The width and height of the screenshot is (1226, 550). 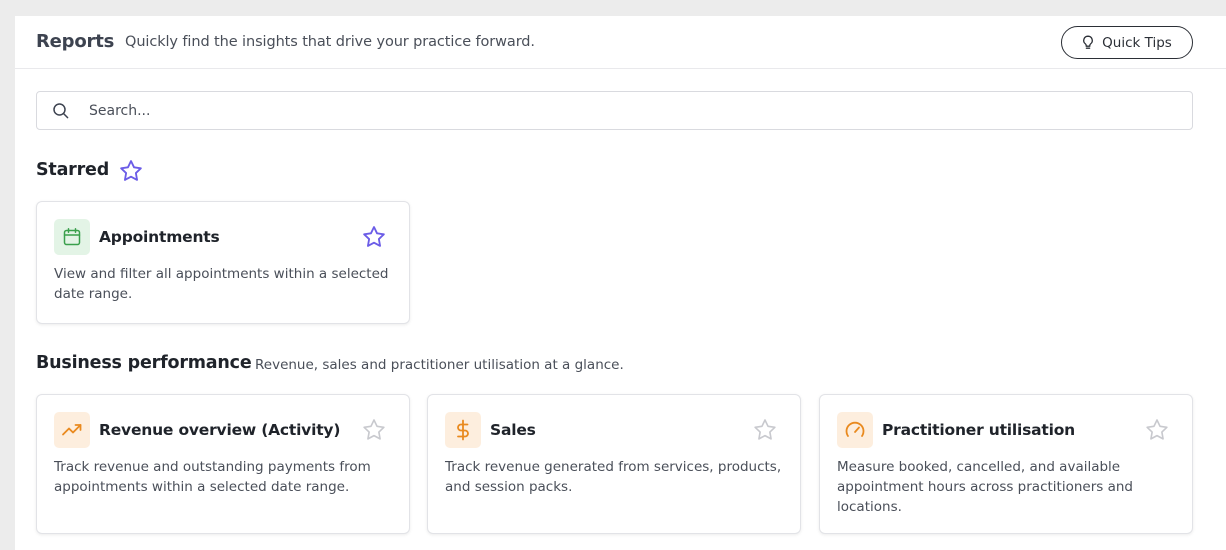 What do you see at coordinates (144, 363) in the screenshot?
I see `business-performance-title: Business performance` at bounding box center [144, 363].